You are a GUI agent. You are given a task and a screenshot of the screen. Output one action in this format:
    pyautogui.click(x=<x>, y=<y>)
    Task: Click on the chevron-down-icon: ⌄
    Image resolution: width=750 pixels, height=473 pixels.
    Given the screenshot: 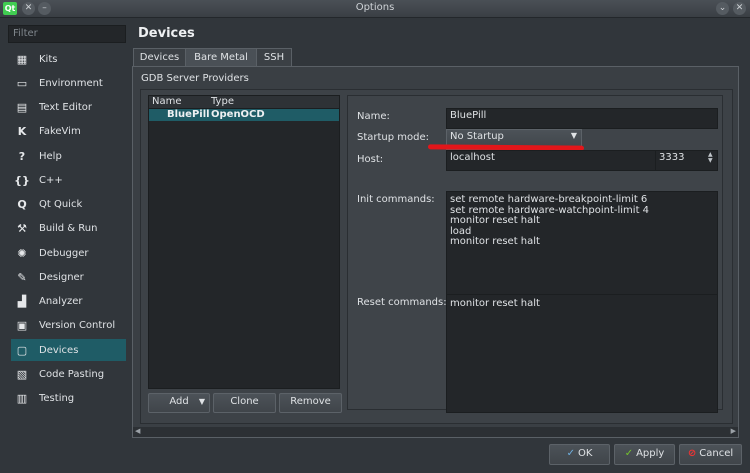 What is the action you would take?
    pyautogui.click(x=722, y=8)
    